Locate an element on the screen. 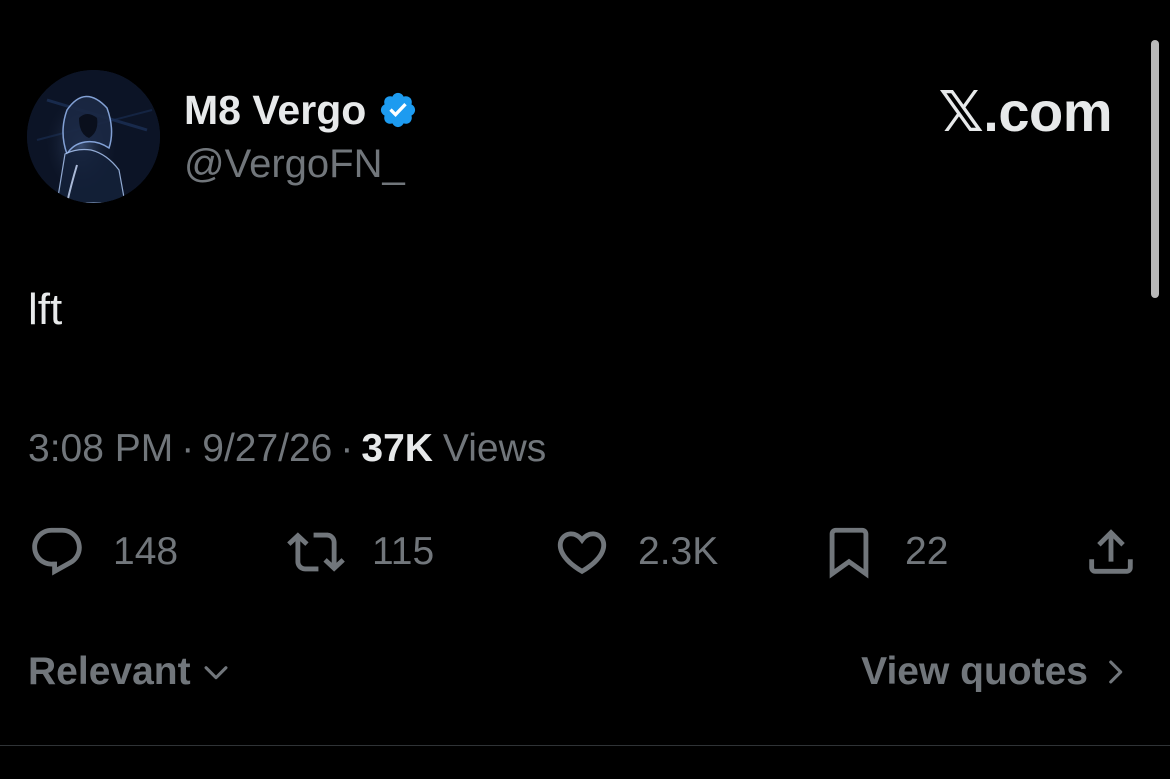 The height and width of the screenshot is (779, 1170). like-count: 2.3K is located at coordinates (678, 551).